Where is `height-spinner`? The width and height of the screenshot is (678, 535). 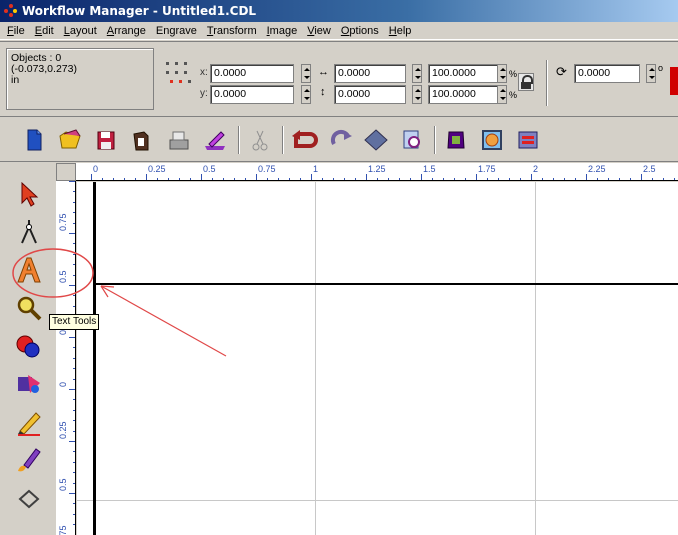
height-spinner is located at coordinates (417, 94).